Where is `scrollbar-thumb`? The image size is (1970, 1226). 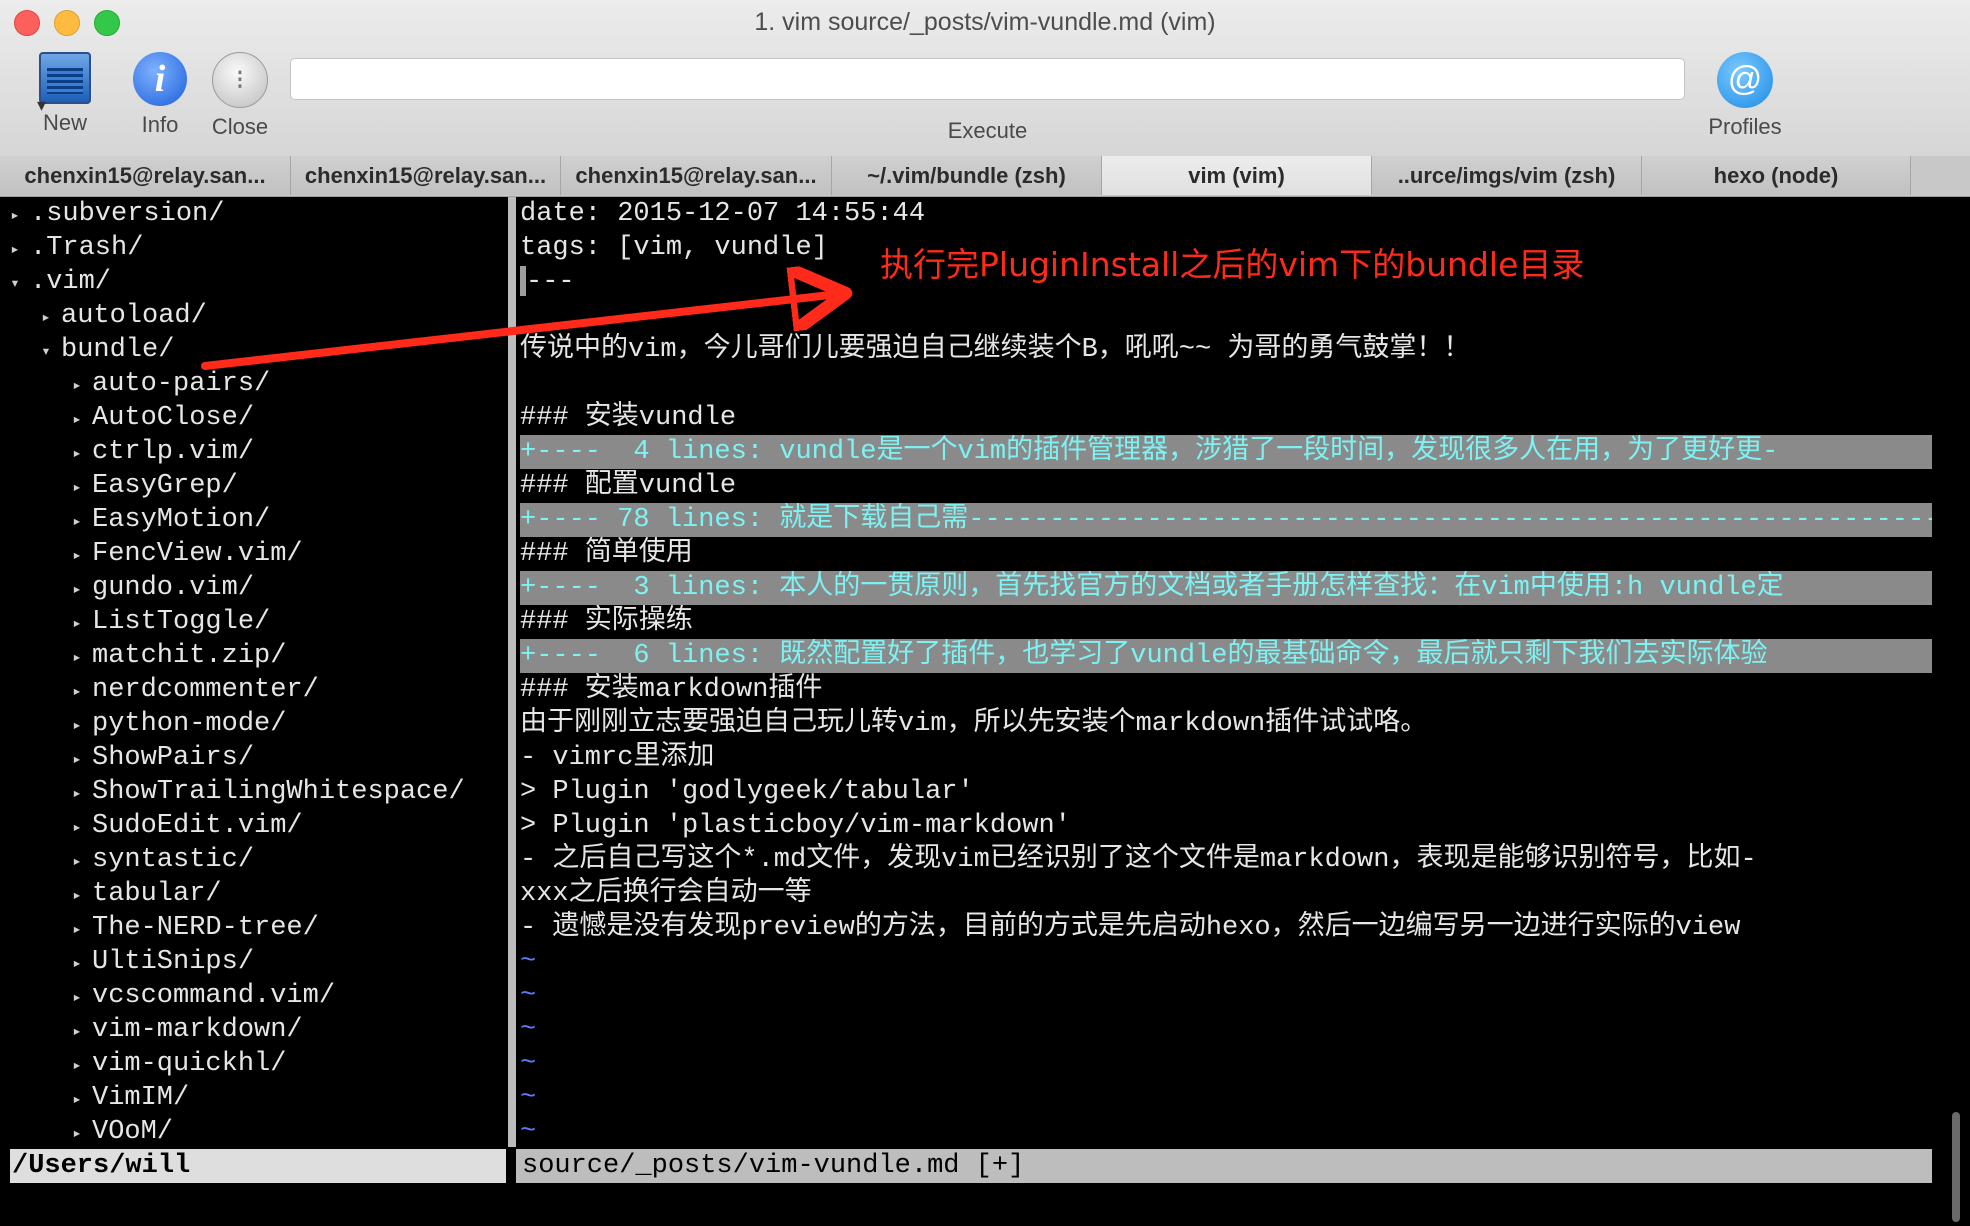 scrollbar-thumb is located at coordinates (1956, 1167).